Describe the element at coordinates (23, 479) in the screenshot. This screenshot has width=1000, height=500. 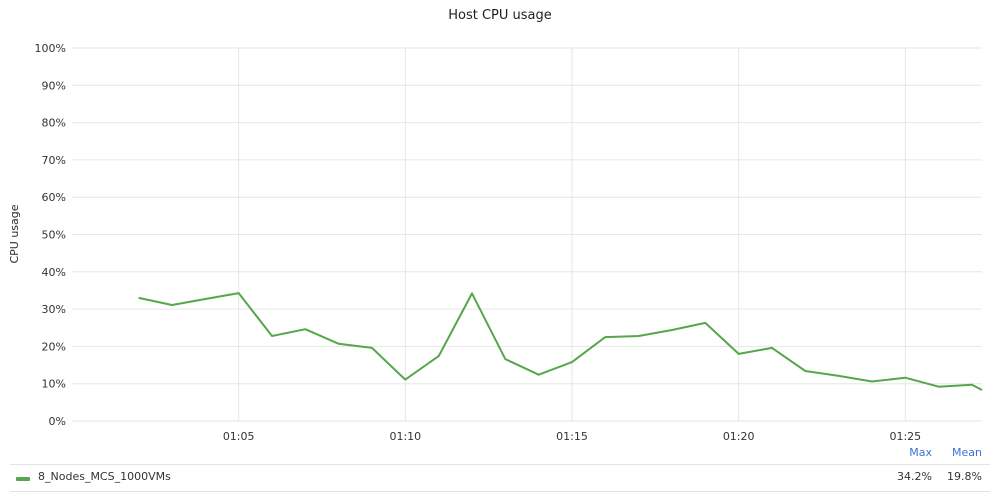
I see `series-color-swatch` at that location.